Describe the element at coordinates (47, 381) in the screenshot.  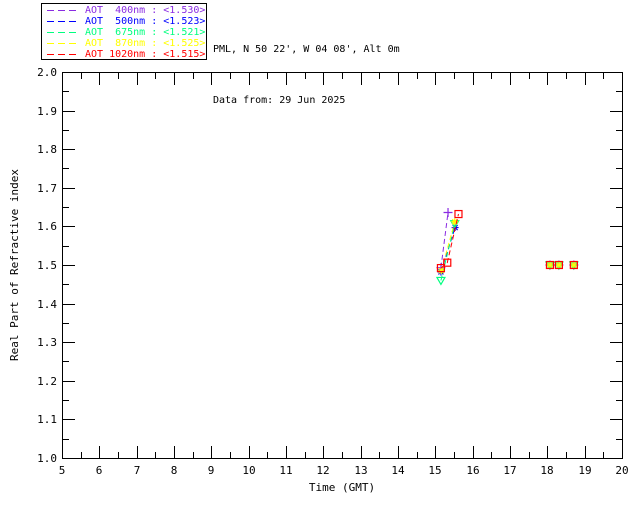
I see `y-tick-label: 1.2` at that location.